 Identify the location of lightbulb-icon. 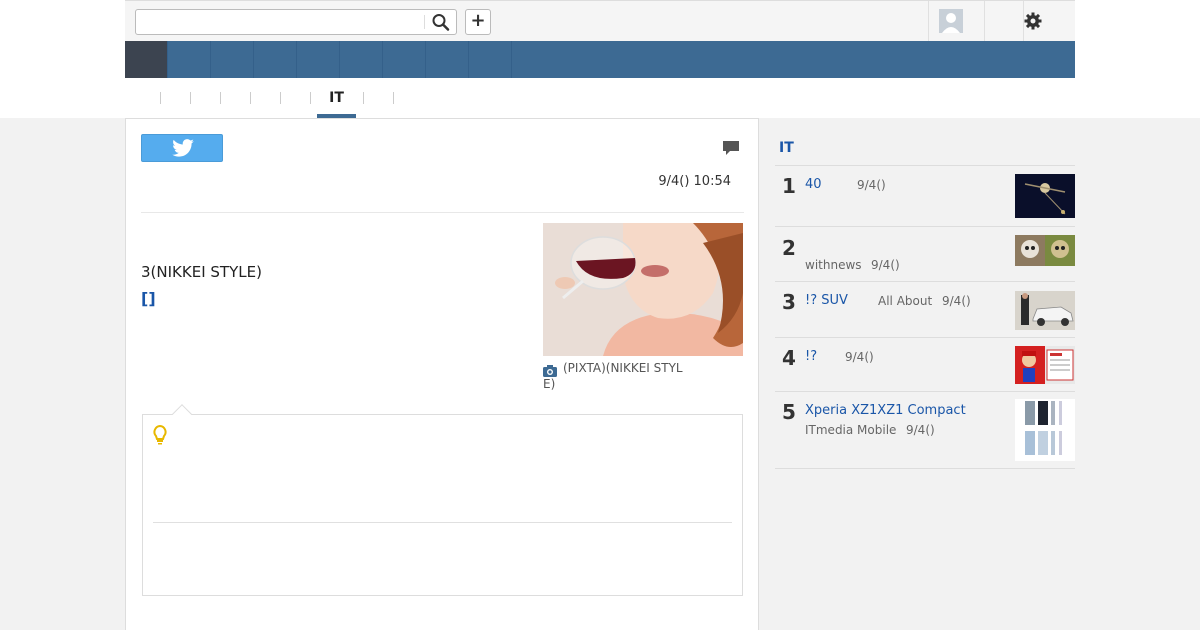
(160, 434).